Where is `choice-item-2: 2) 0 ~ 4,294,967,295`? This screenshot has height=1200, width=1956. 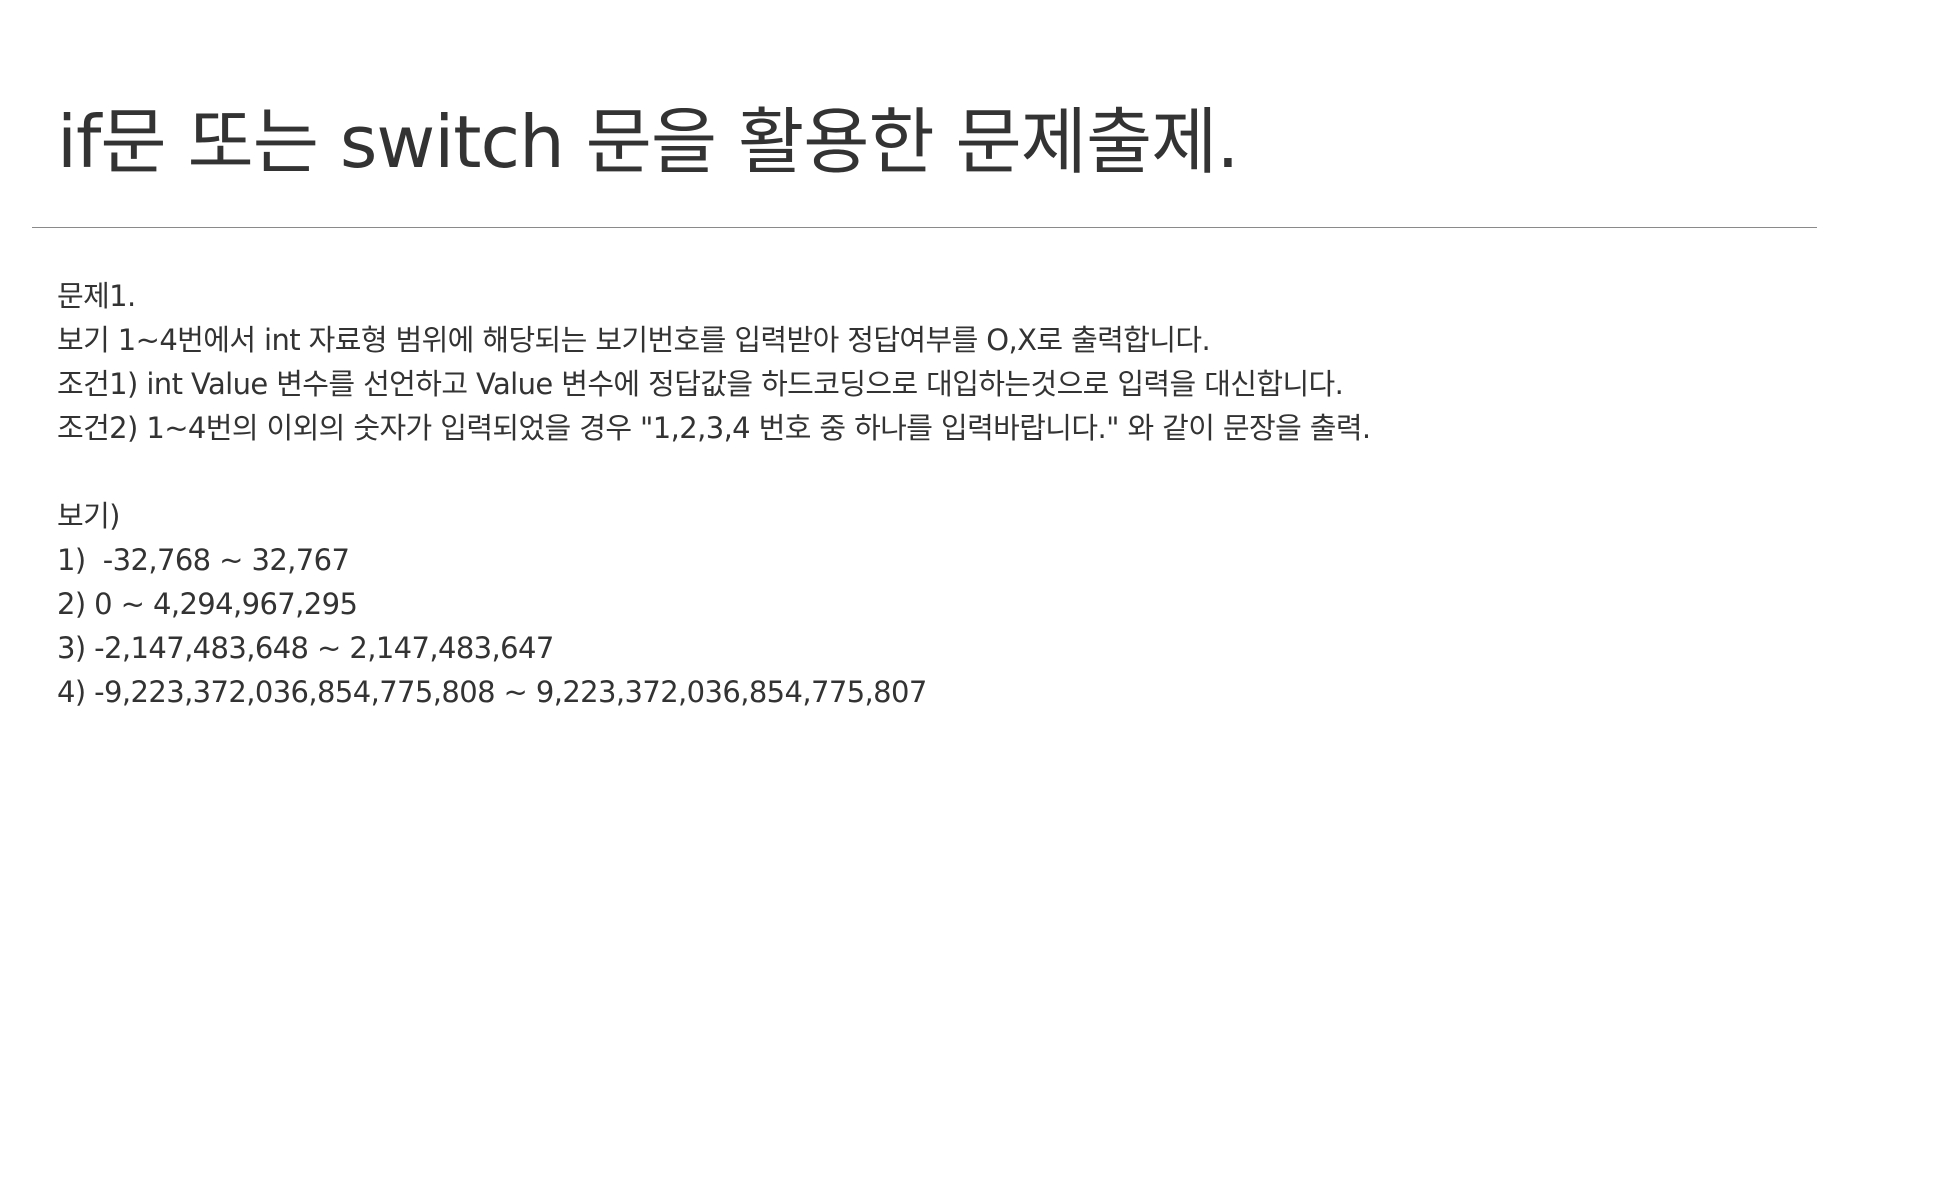
choice-item-2: 2) 0 ~ 4,294,967,295 is located at coordinates (207, 604).